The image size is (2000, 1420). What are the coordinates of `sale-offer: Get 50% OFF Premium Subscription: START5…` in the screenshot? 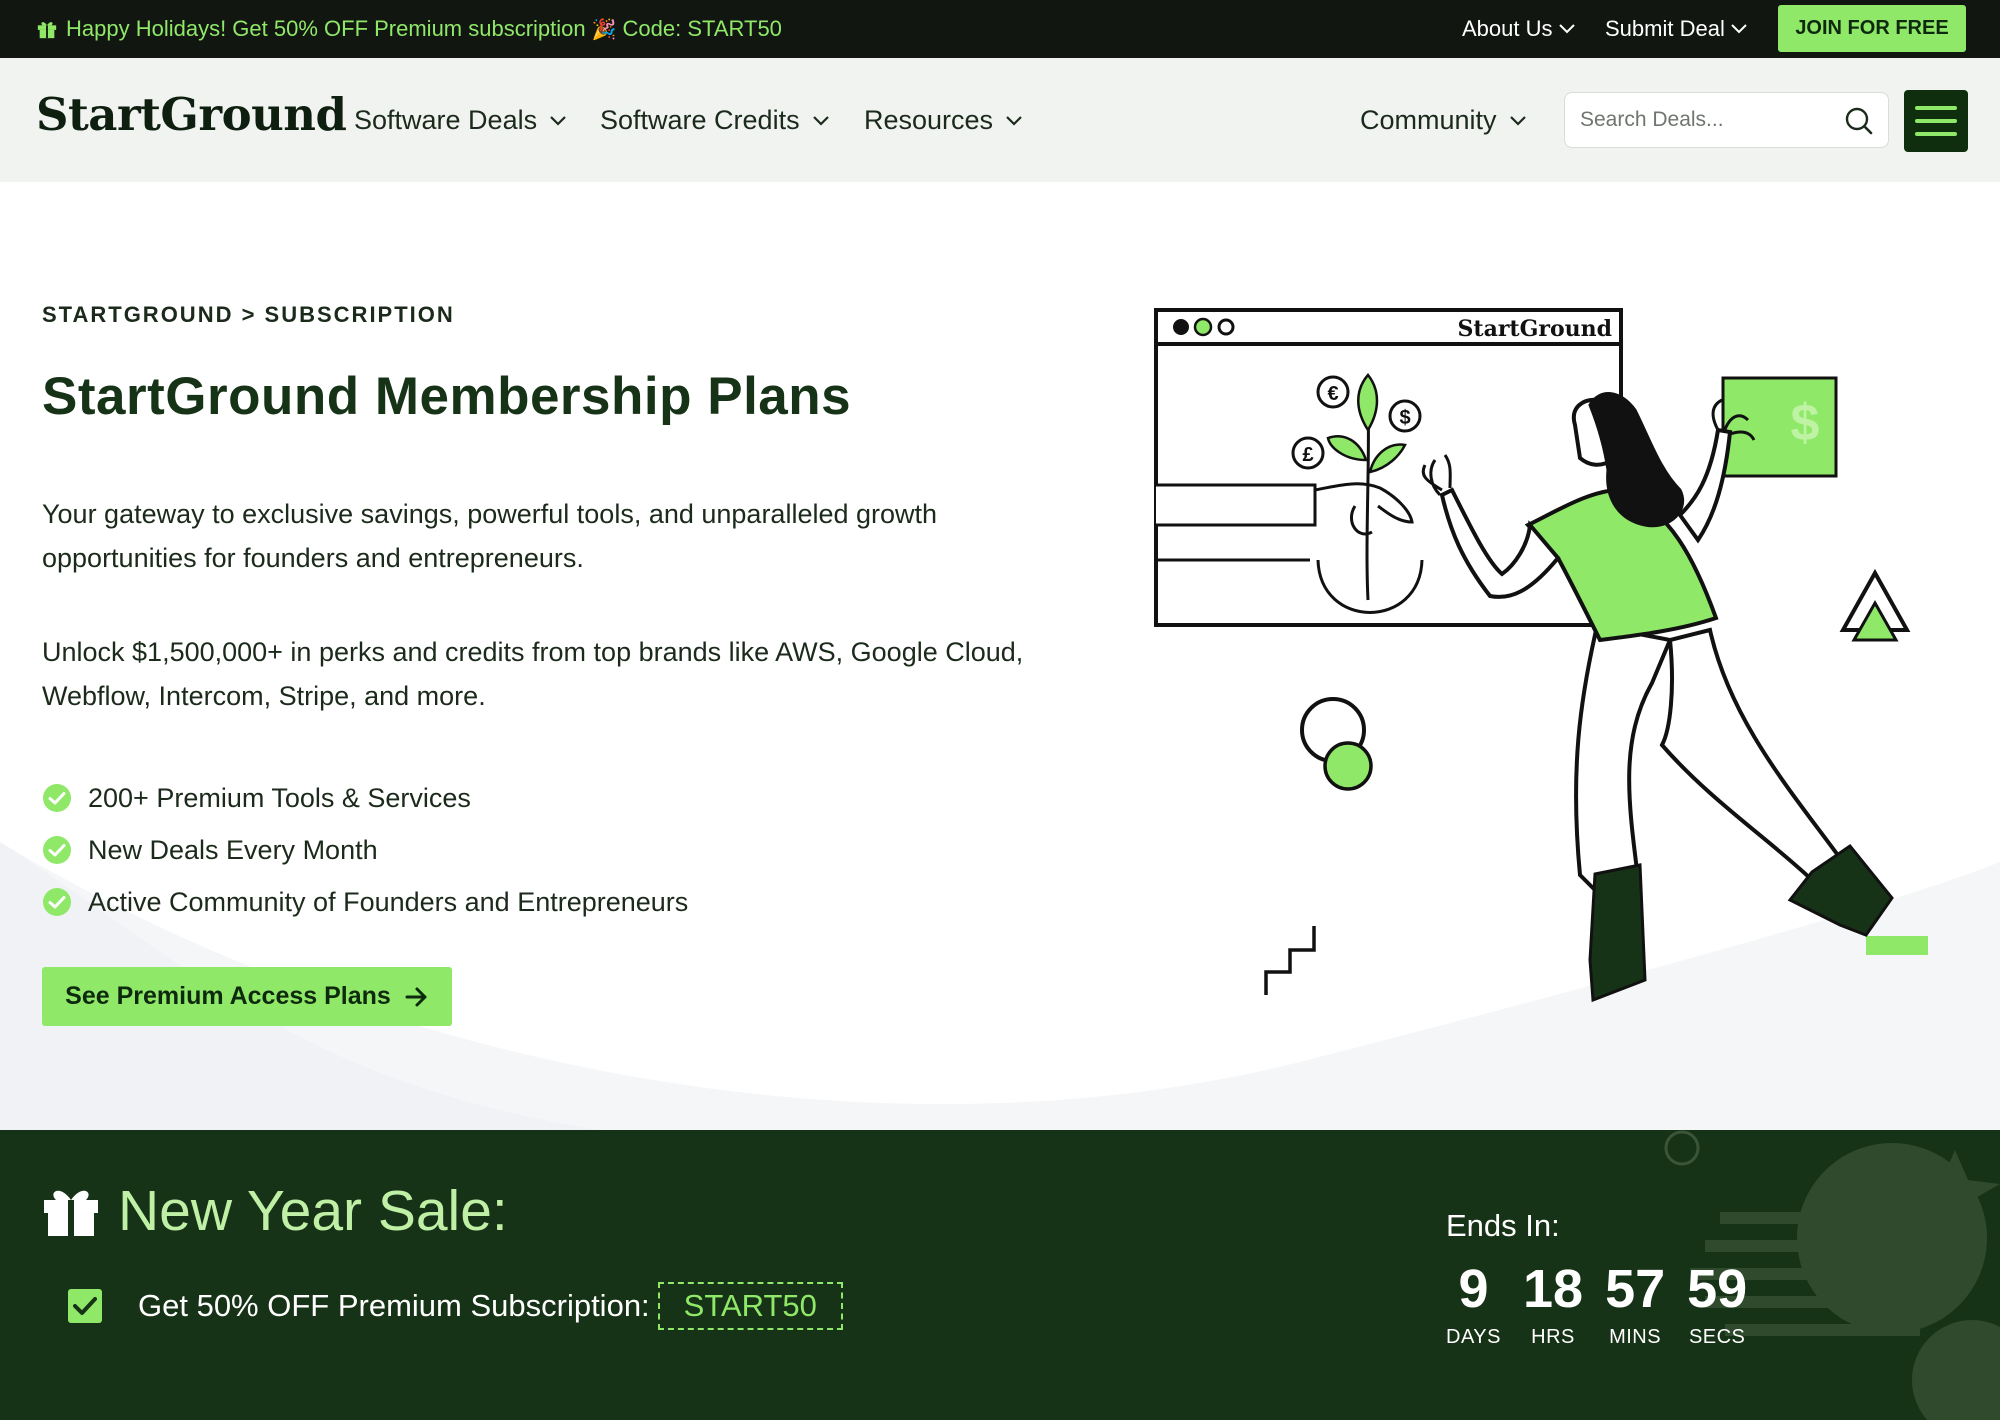 It's located at (455, 1306).